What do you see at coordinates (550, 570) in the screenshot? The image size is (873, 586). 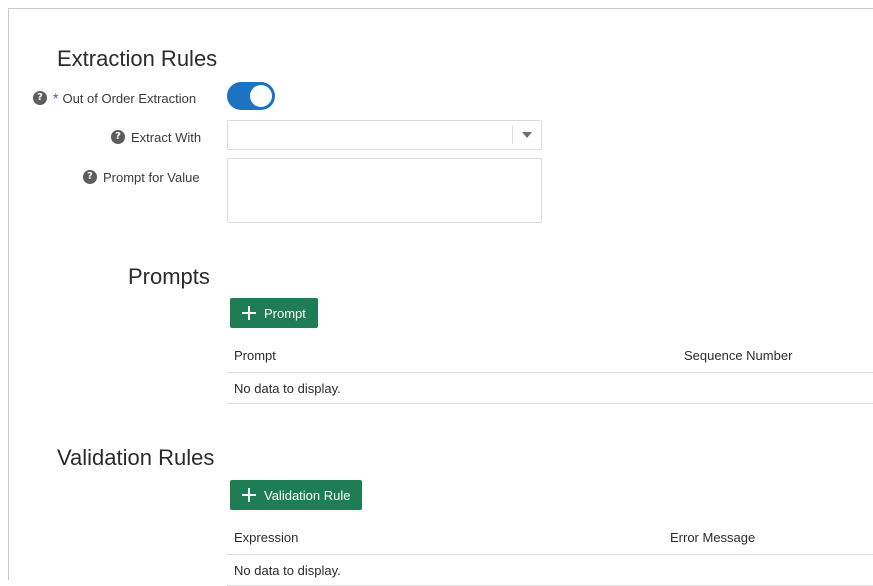 I see `validation-empty-row: No data to display.` at bounding box center [550, 570].